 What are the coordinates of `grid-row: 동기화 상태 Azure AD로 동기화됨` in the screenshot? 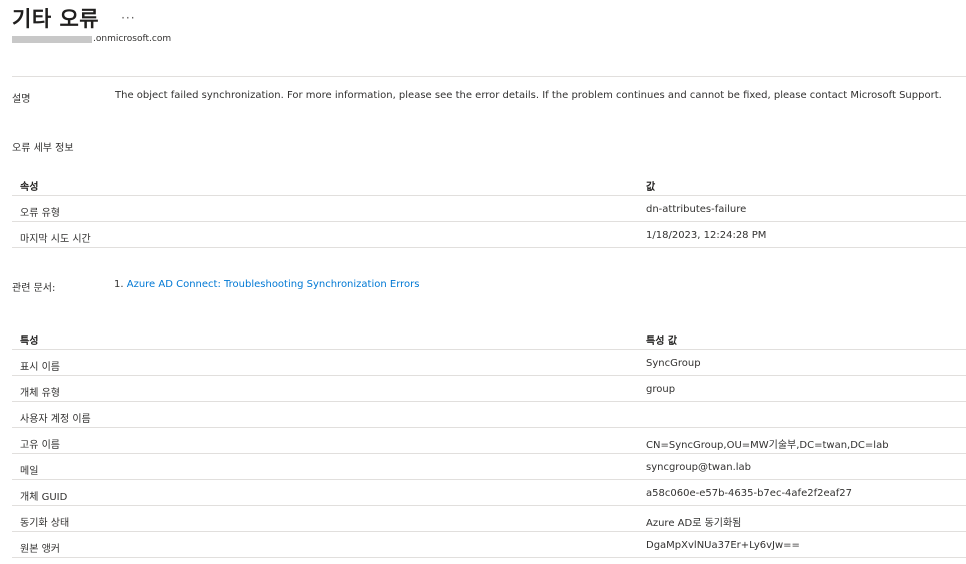 It's located at (489, 519).